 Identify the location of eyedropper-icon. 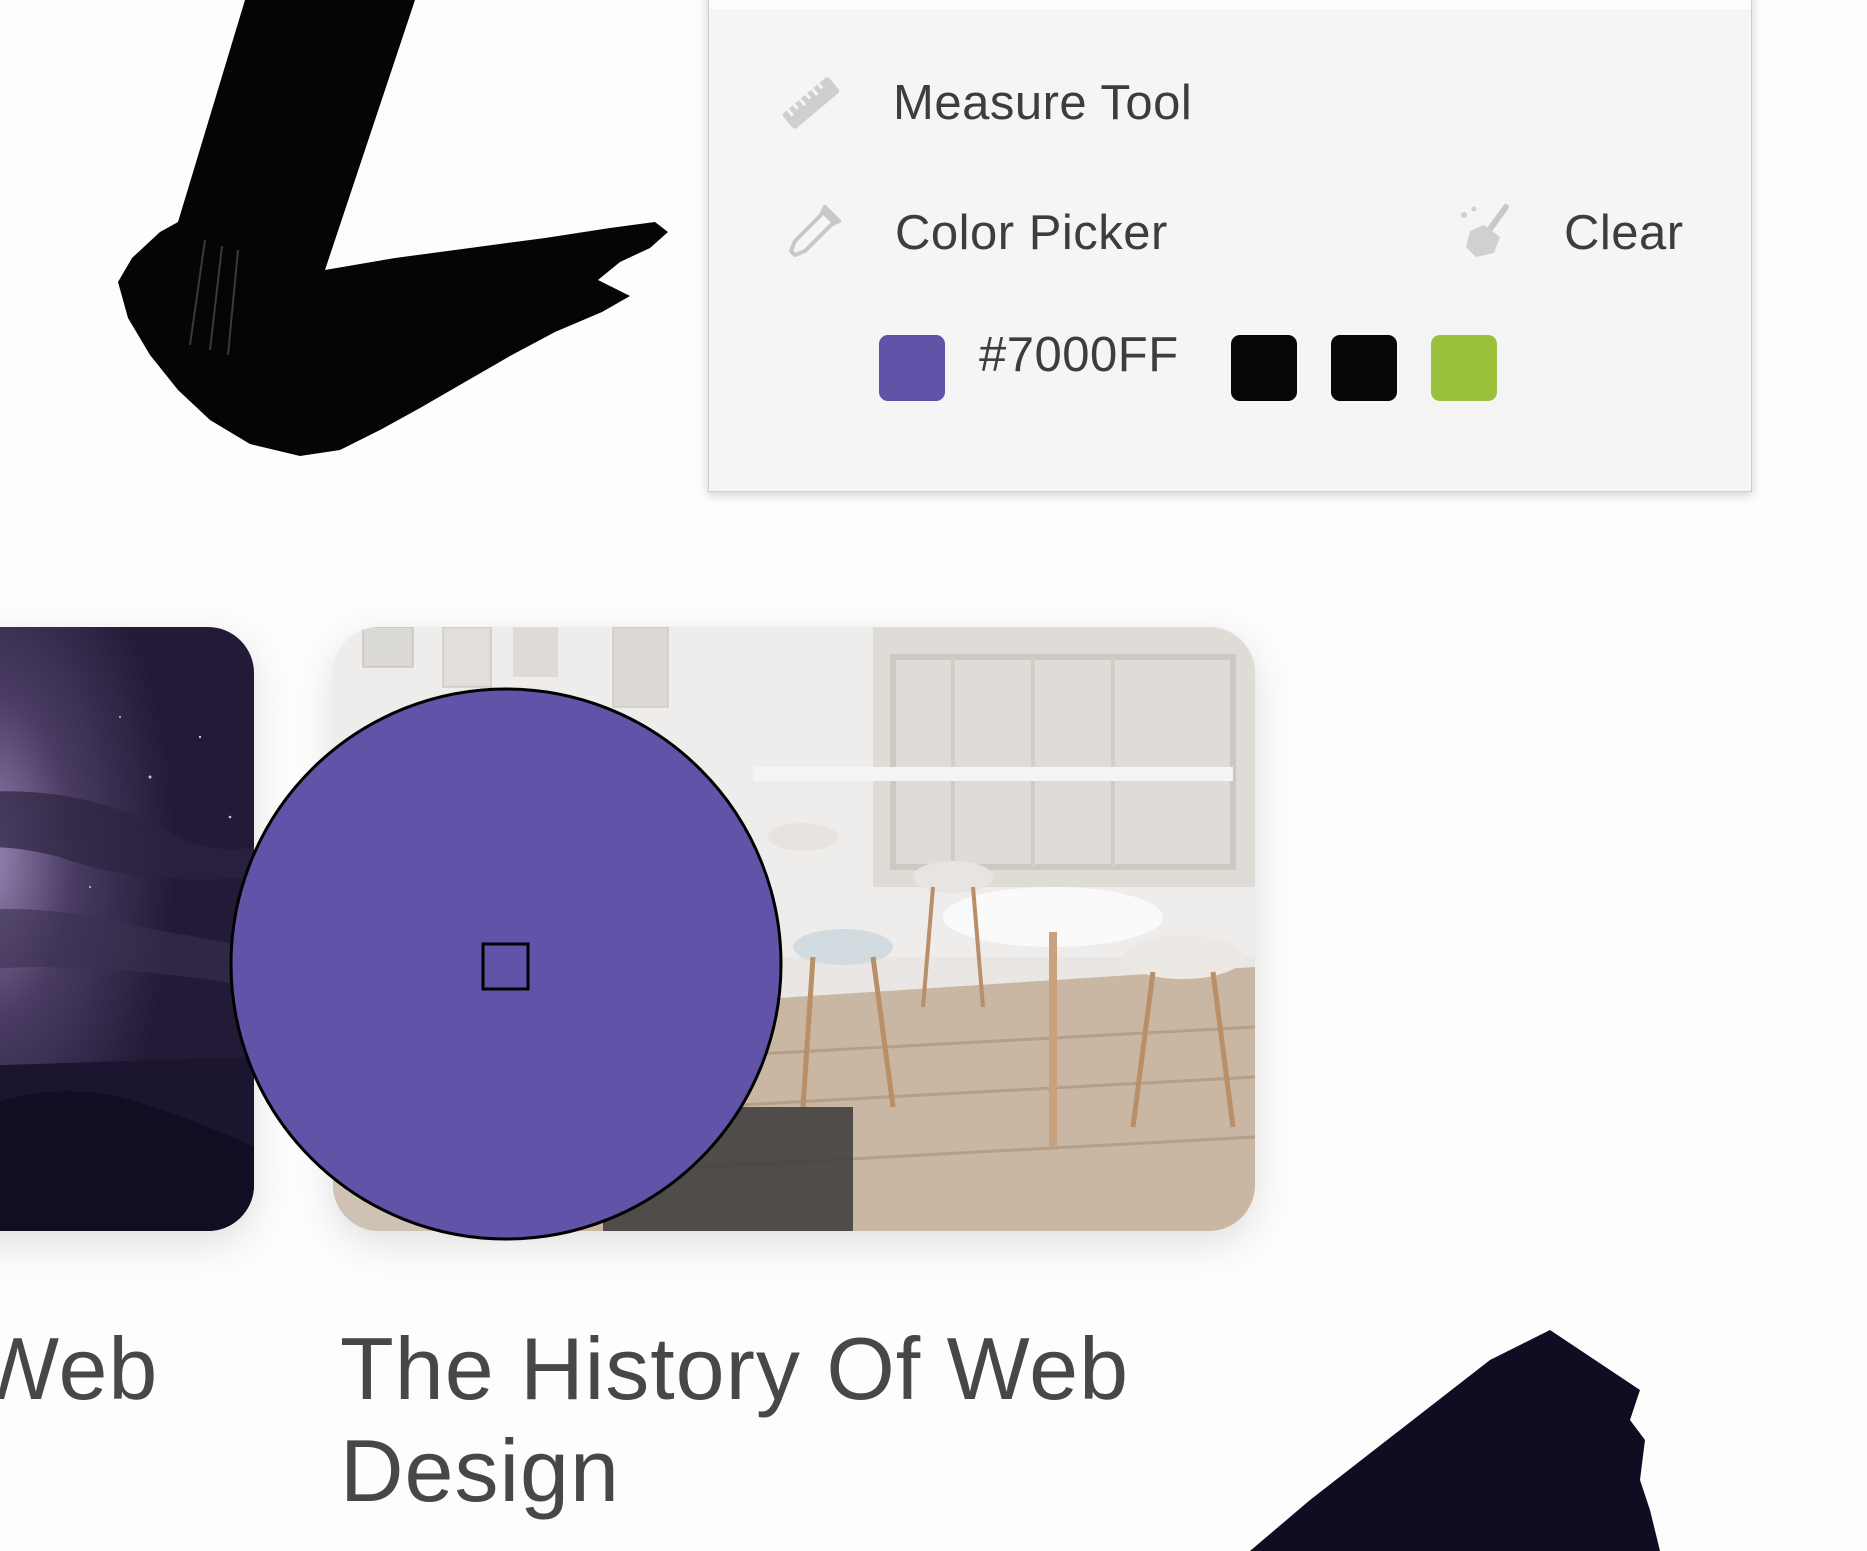
(813, 233).